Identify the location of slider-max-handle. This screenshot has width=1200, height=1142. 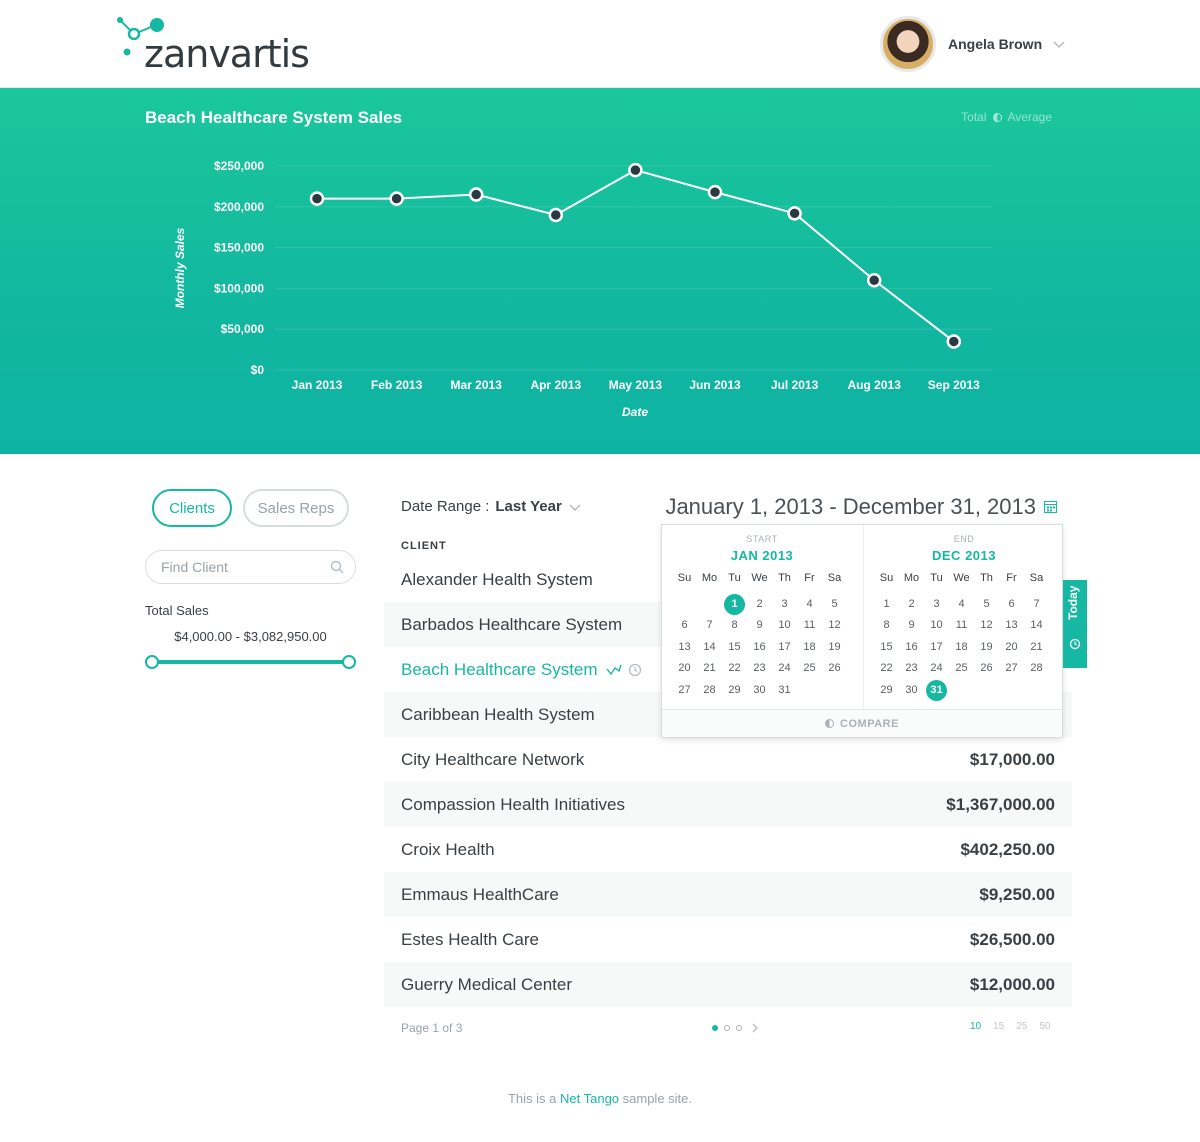
(349, 662).